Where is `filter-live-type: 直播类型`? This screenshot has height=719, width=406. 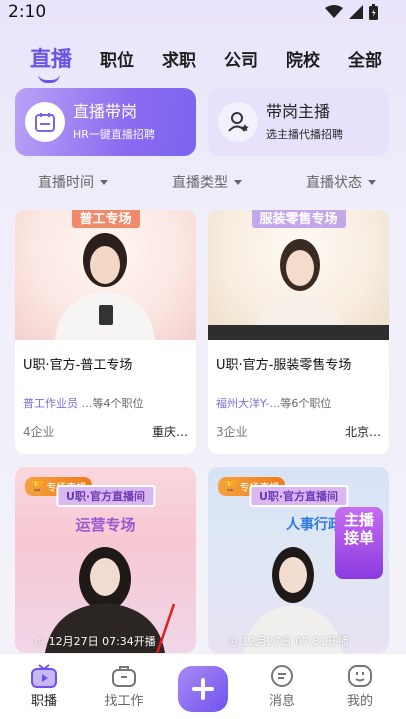
filter-live-type: 直播类型 is located at coordinates (207, 182).